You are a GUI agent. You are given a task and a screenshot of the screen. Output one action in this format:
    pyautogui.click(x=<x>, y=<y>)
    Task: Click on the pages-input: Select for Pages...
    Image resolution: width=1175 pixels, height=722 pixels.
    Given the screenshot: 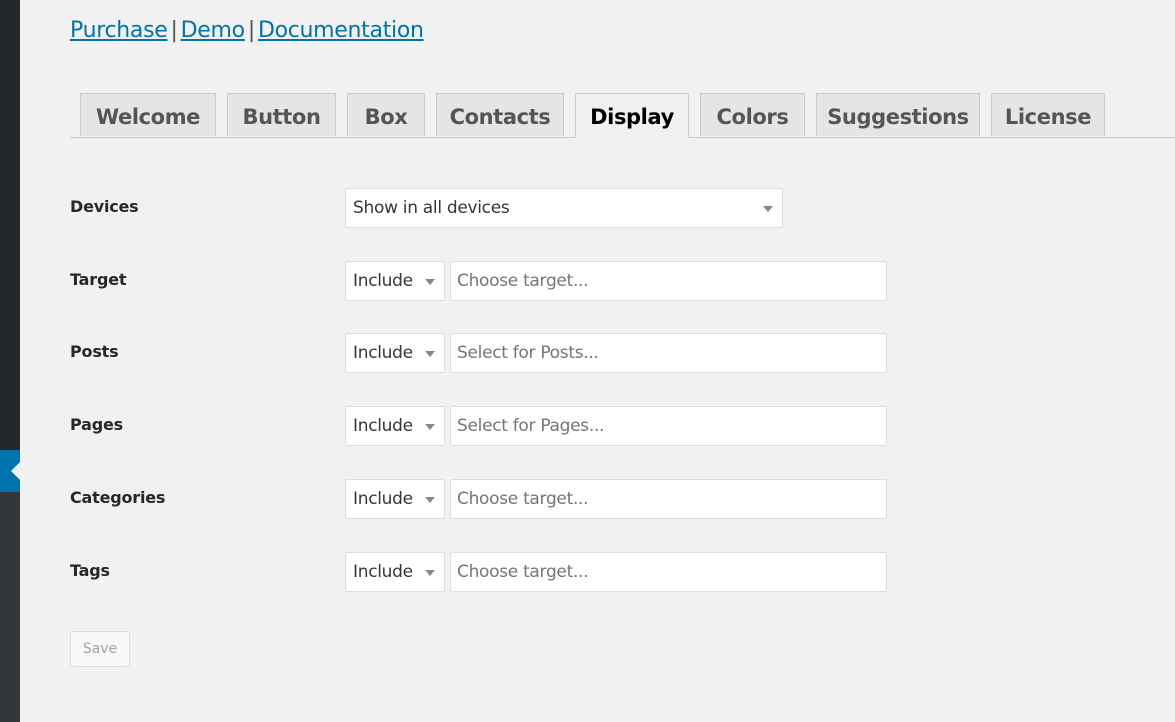 What is the action you would take?
    pyautogui.click(x=668, y=426)
    